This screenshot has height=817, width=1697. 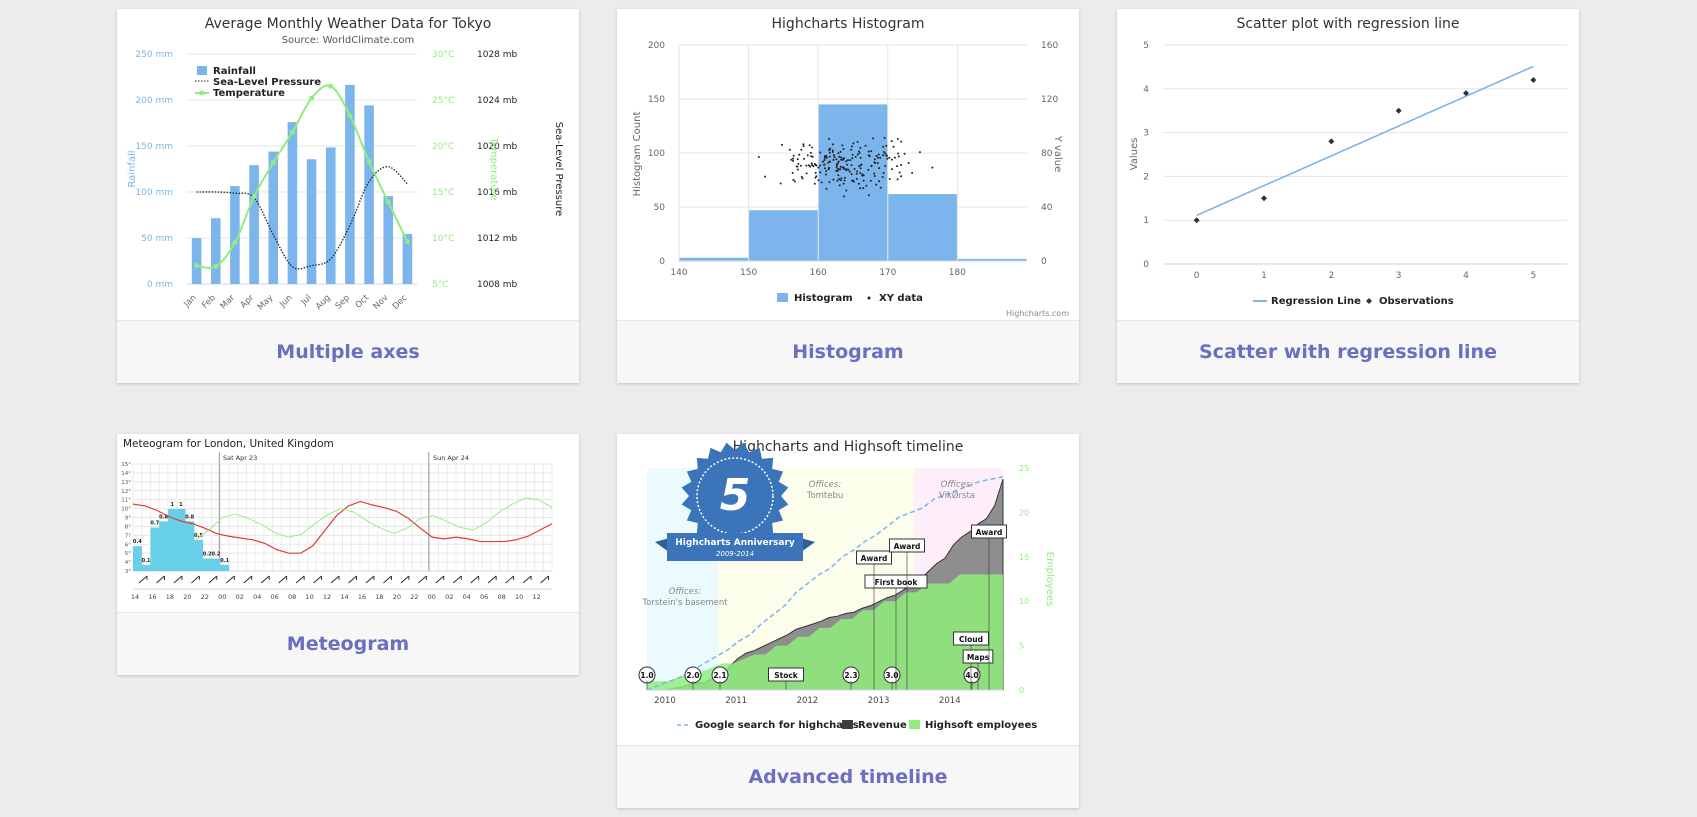 I want to click on values-axis-title: Values, so click(x=1134, y=154).